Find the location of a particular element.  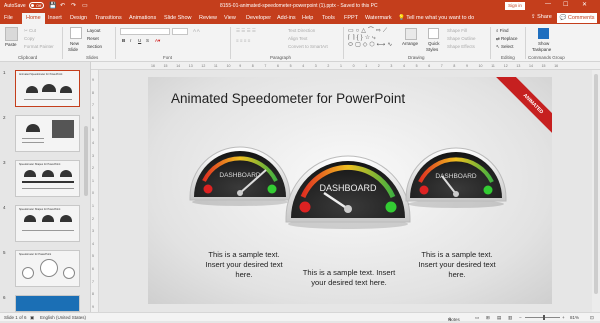

slide-sorter-icon: ⊞ is located at coordinates (488, 318).